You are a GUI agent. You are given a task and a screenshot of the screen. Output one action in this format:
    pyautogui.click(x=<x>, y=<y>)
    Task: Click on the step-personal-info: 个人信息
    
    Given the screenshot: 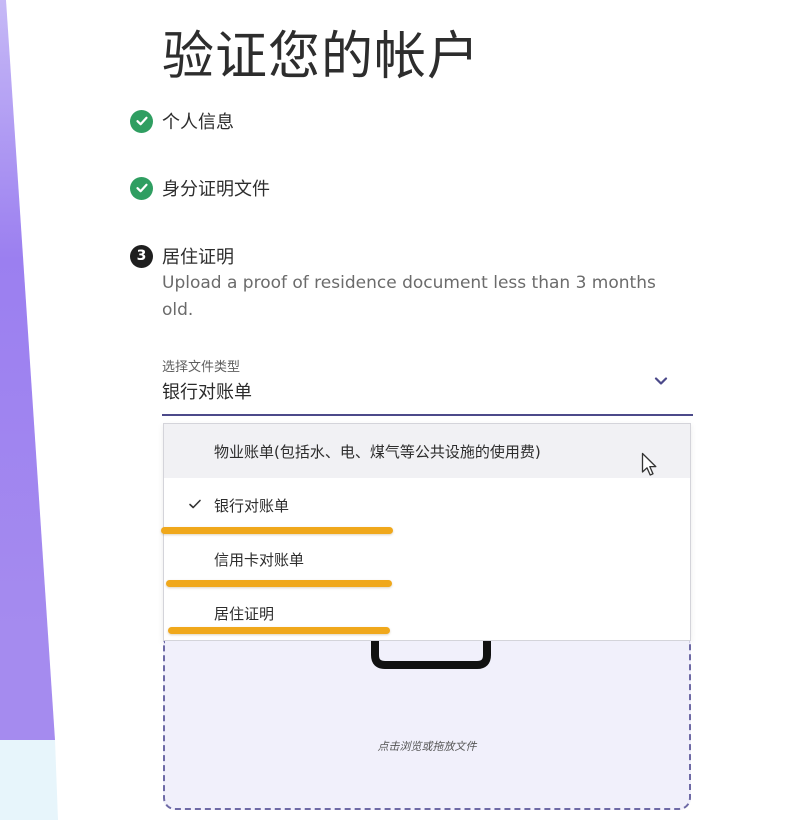 What is the action you would take?
    pyautogui.click(x=182, y=121)
    